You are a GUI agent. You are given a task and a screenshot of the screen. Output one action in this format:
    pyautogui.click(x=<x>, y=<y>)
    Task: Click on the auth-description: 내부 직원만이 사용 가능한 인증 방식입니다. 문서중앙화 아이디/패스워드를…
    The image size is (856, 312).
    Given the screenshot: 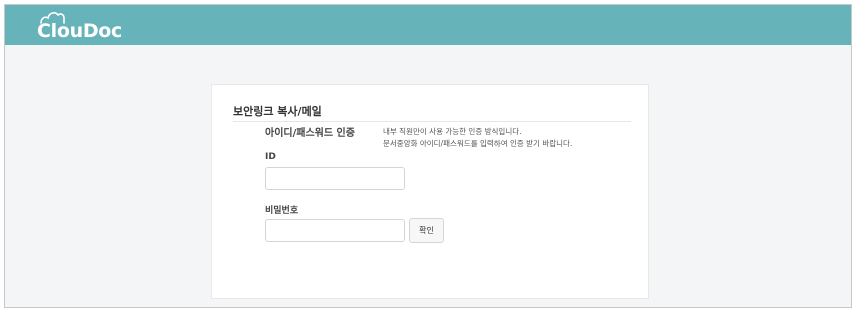 What is the action you would take?
    pyautogui.click(x=477, y=138)
    